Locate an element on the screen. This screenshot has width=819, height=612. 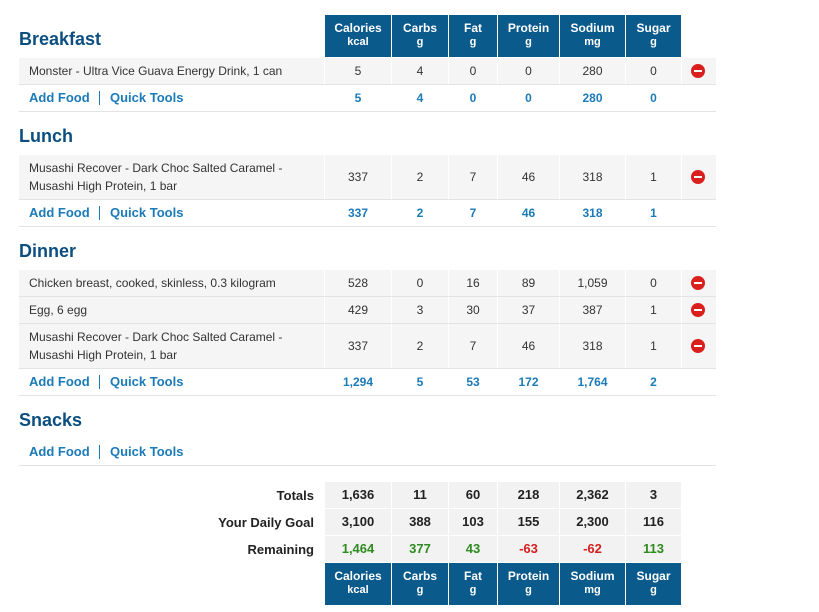
food-name: Egg, 6 egg is located at coordinates (58, 310).